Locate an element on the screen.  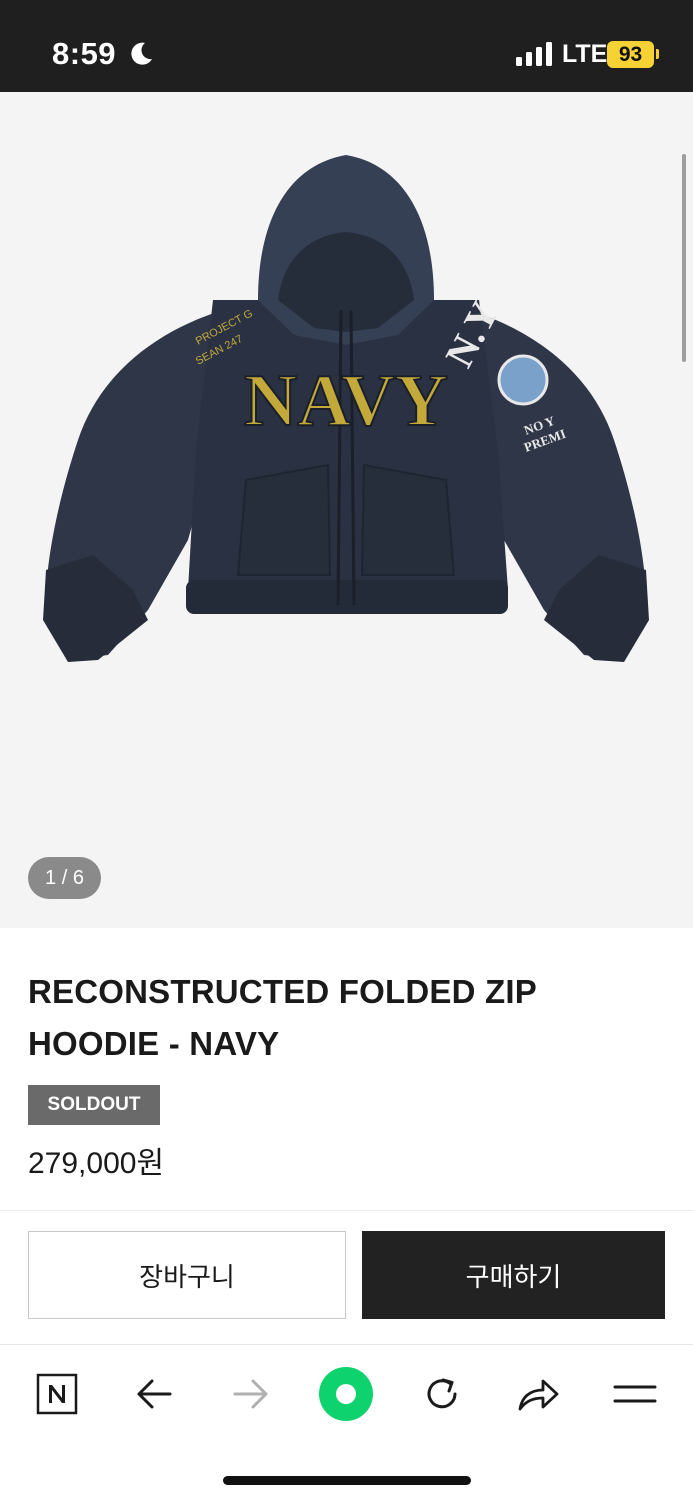
product-price: 279,000원 is located at coordinates (96, 1163).